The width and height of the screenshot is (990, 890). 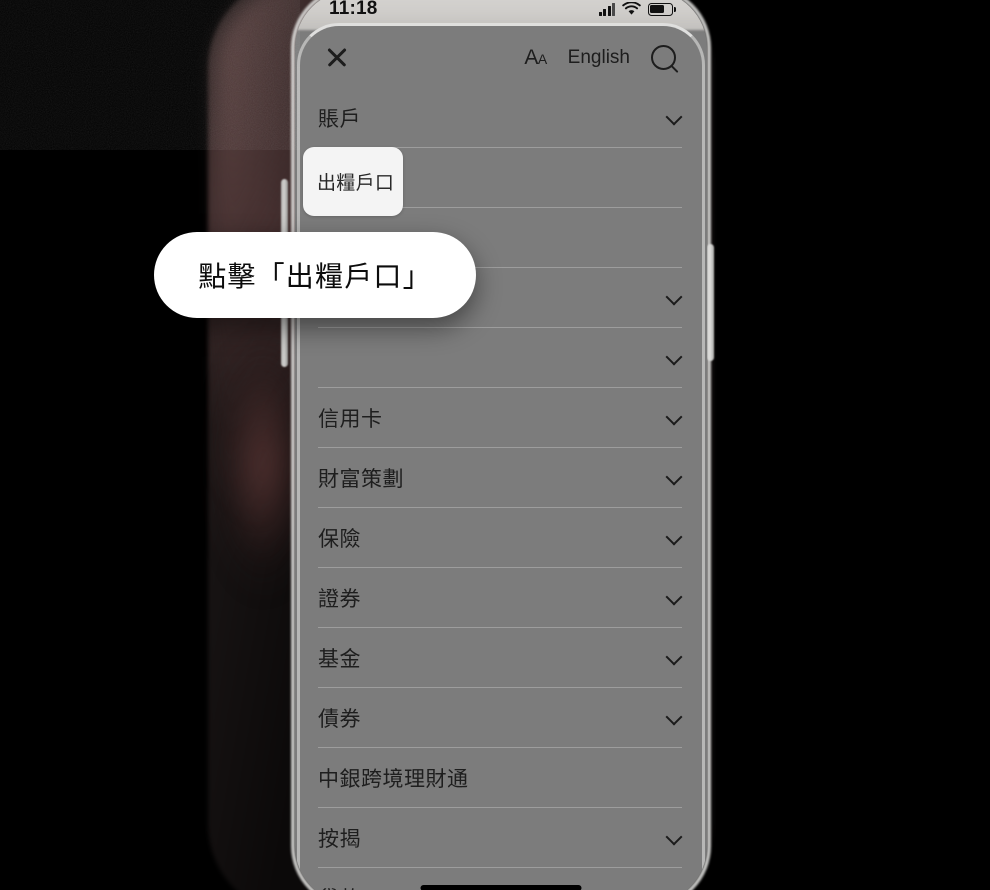 What do you see at coordinates (500, 658) in the screenshot?
I see `menu-row: 基金` at bounding box center [500, 658].